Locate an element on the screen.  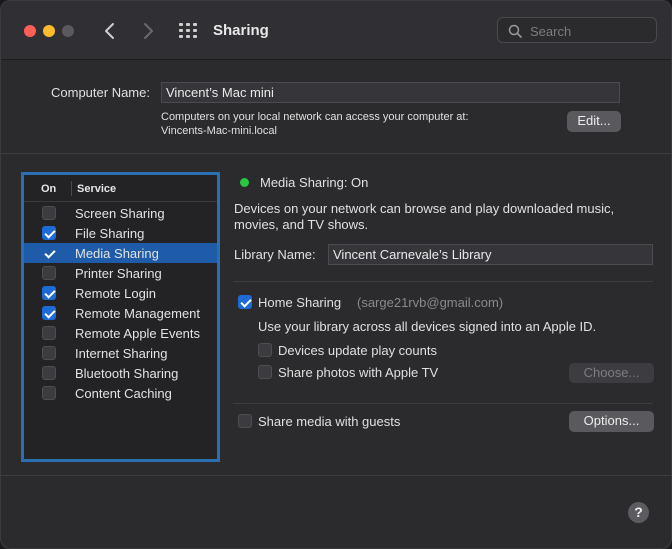
column-separator is located at coordinates (71, 188).